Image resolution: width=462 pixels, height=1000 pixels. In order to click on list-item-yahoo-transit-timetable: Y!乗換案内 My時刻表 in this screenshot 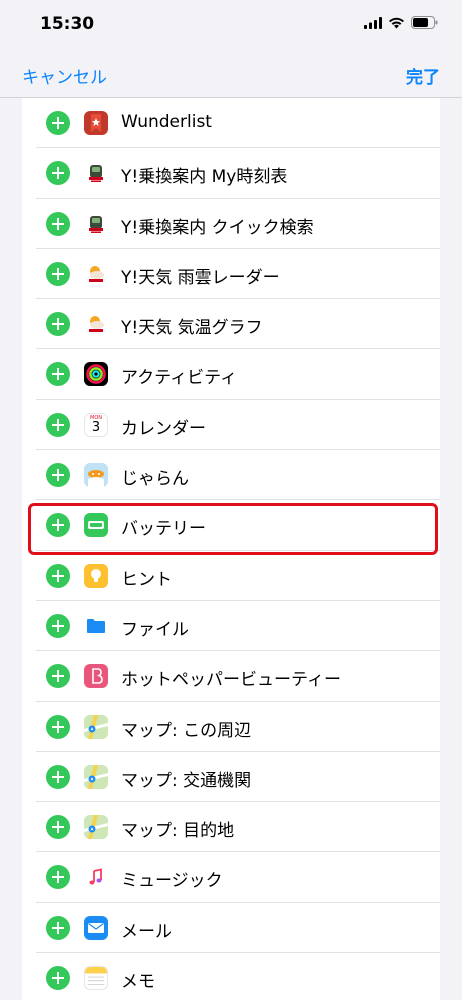, I will do `click(231, 173)`.